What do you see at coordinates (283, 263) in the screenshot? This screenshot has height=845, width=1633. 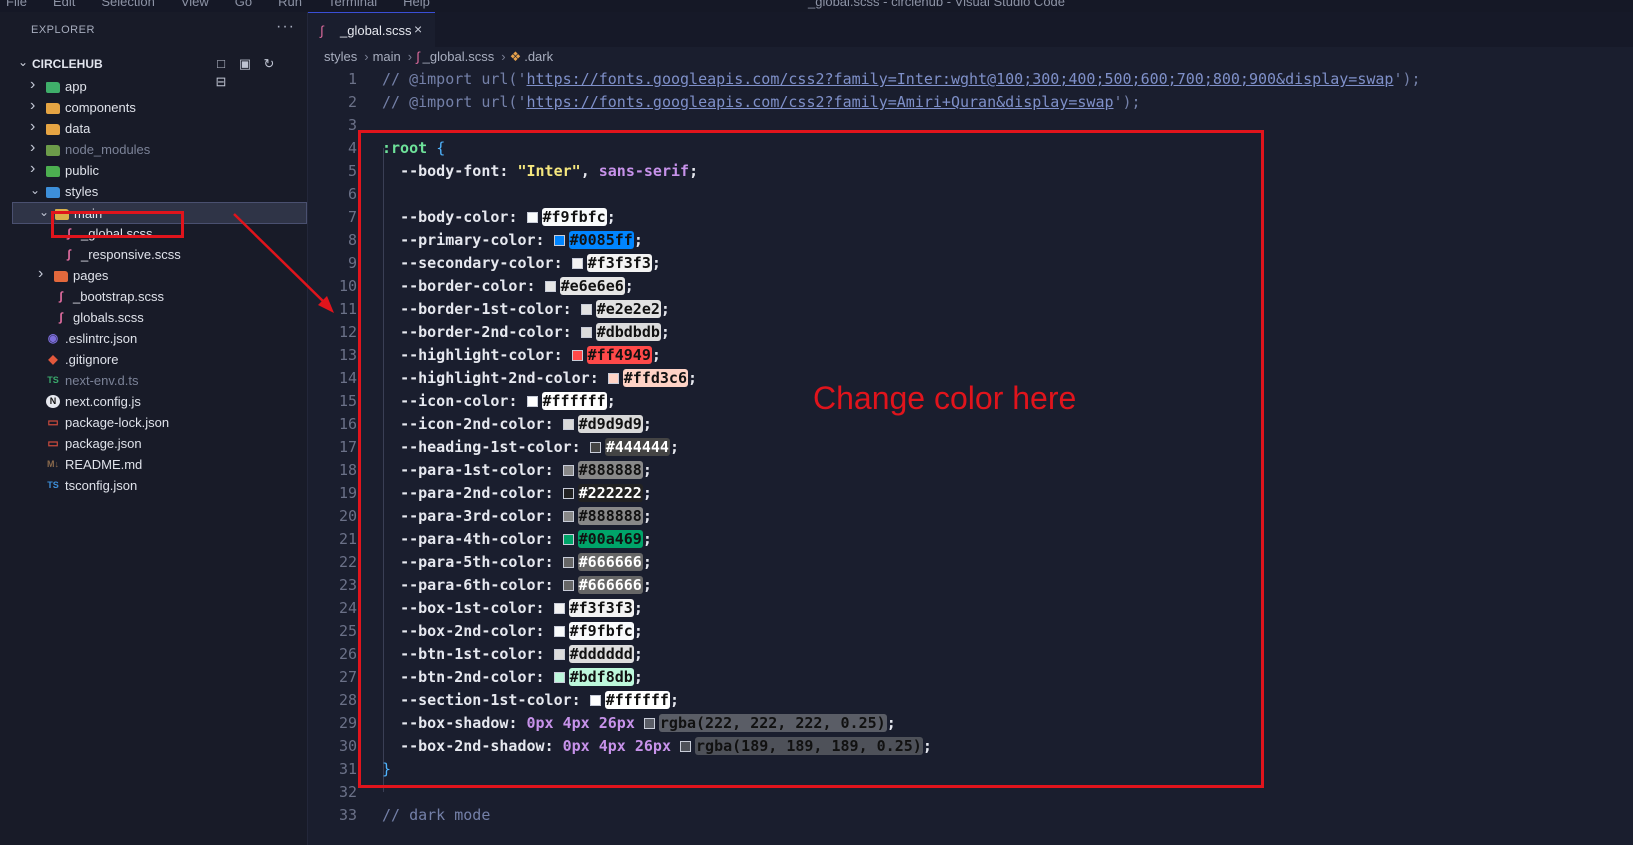 I see `annotation-arrow` at bounding box center [283, 263].